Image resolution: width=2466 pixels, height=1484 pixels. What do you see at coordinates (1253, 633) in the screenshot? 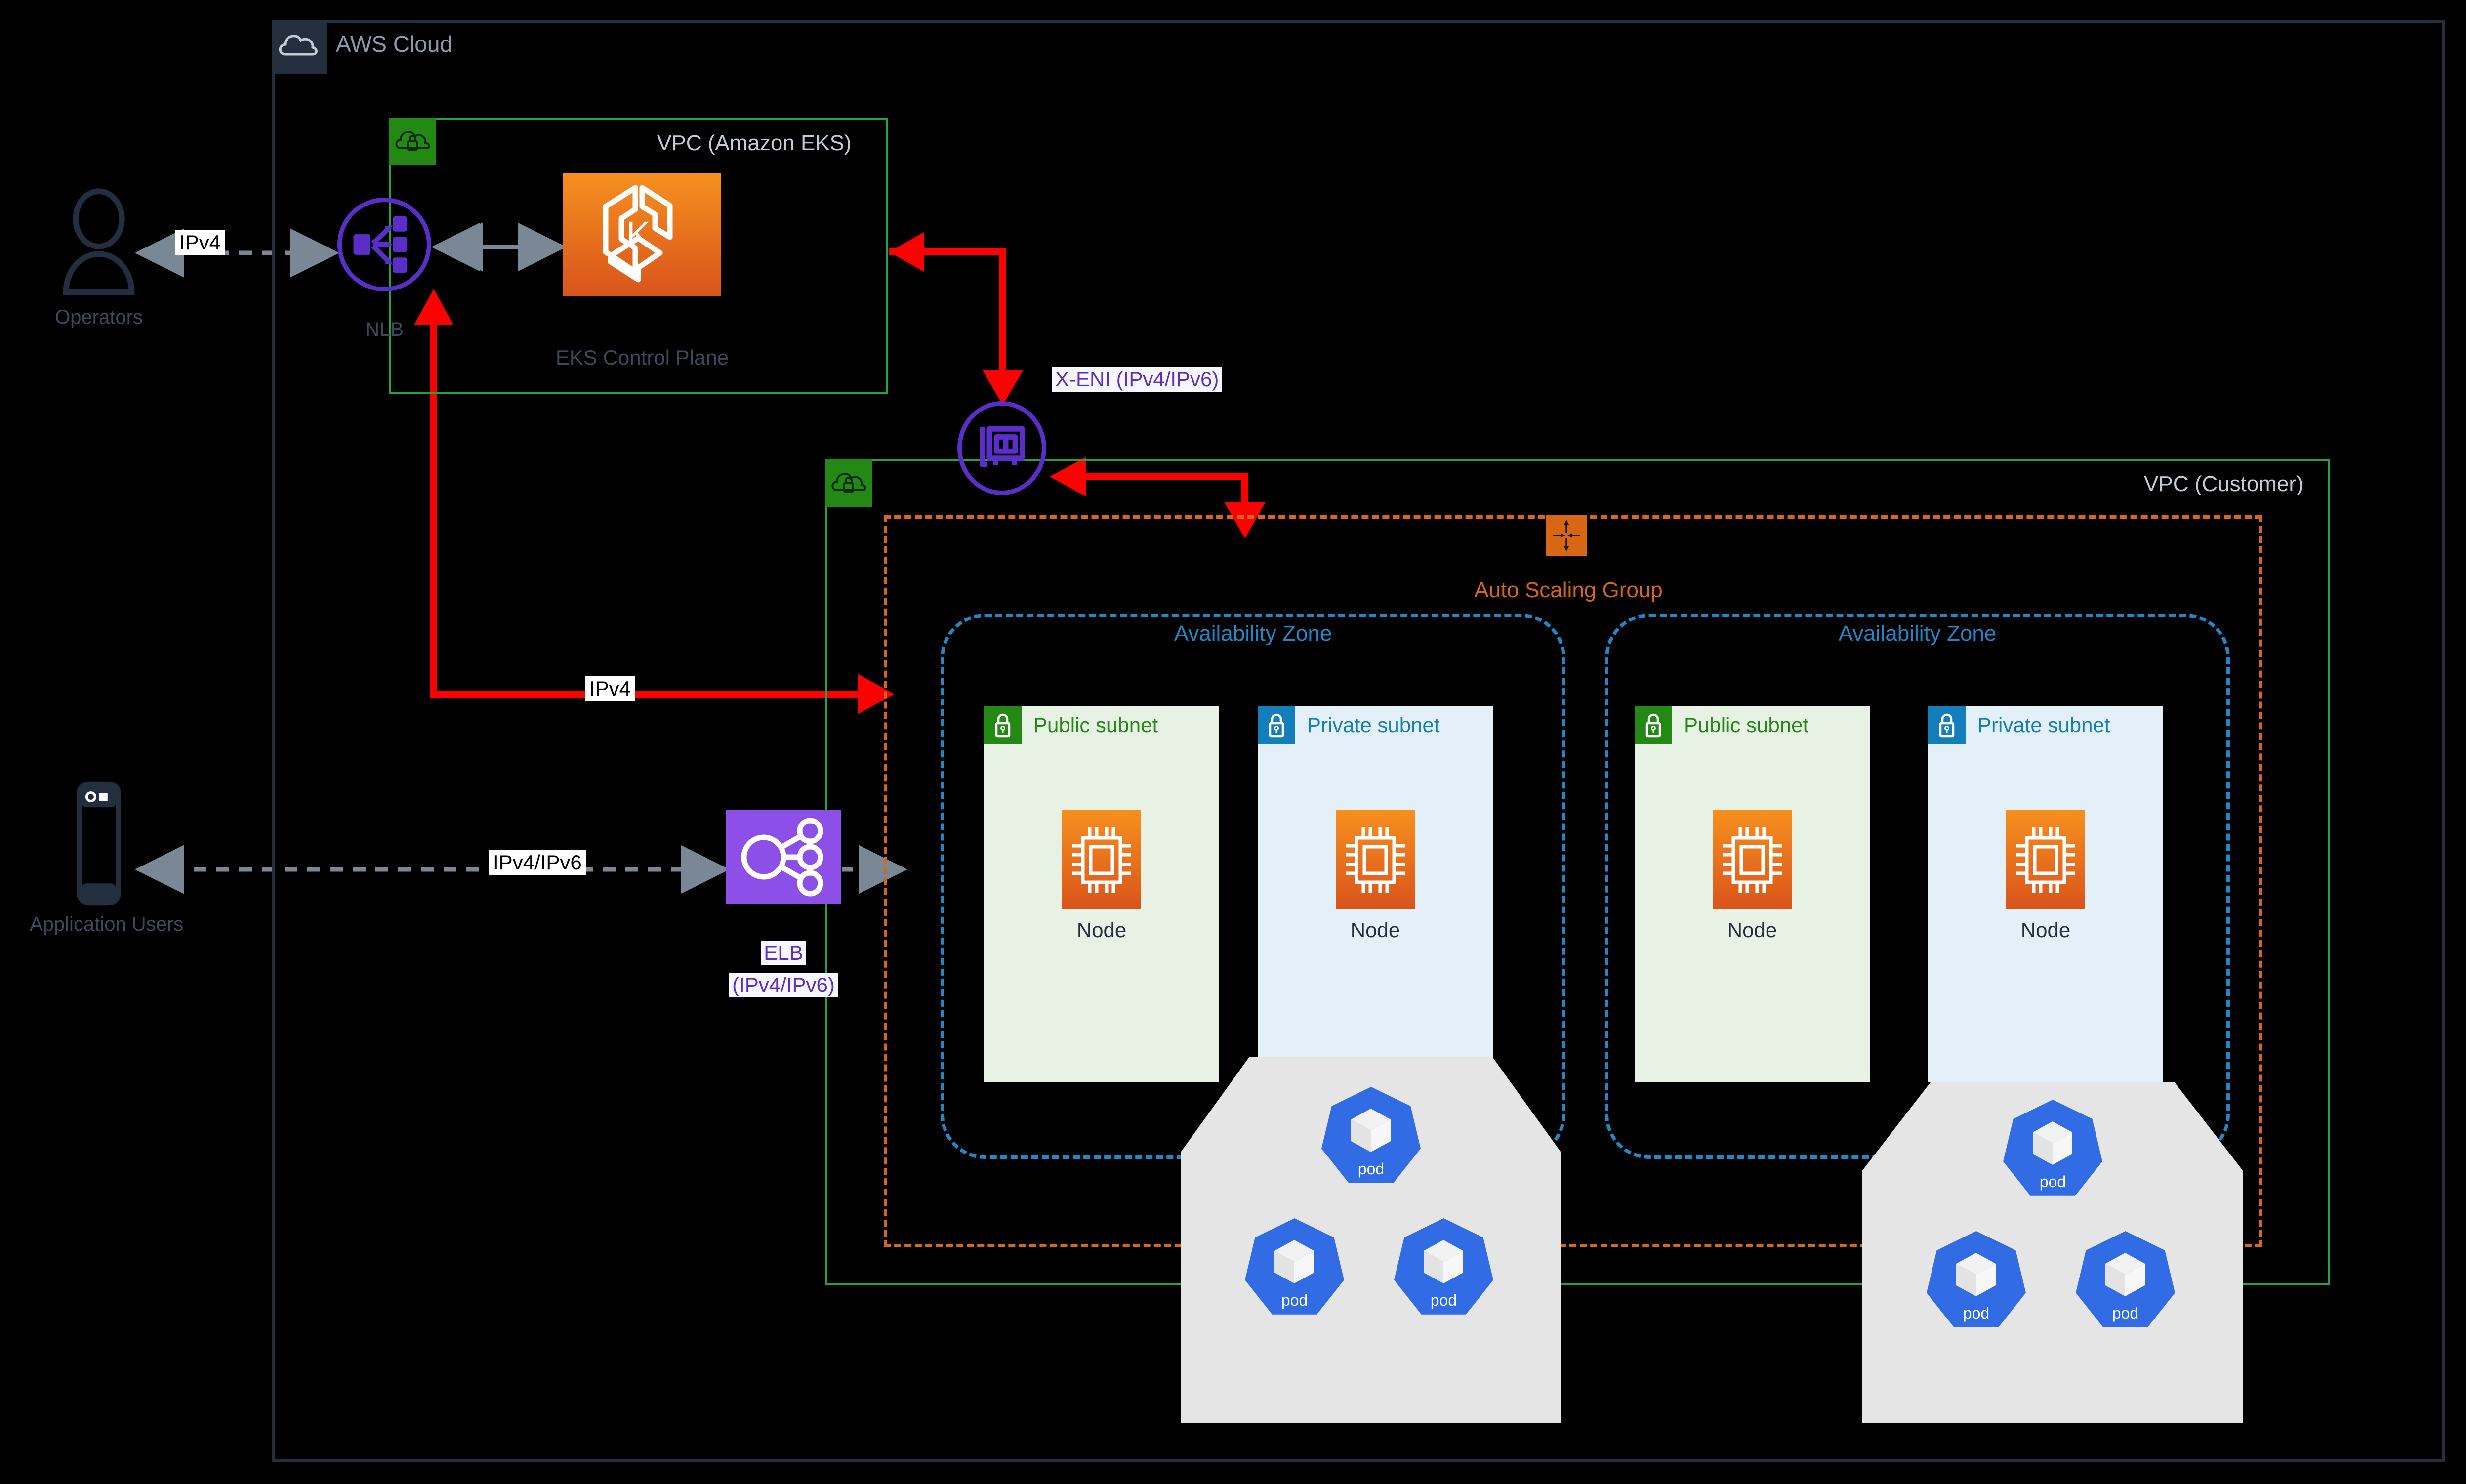
I see `availability-zone-1-label: Availability Zone` at bounding box center [1253, 633].